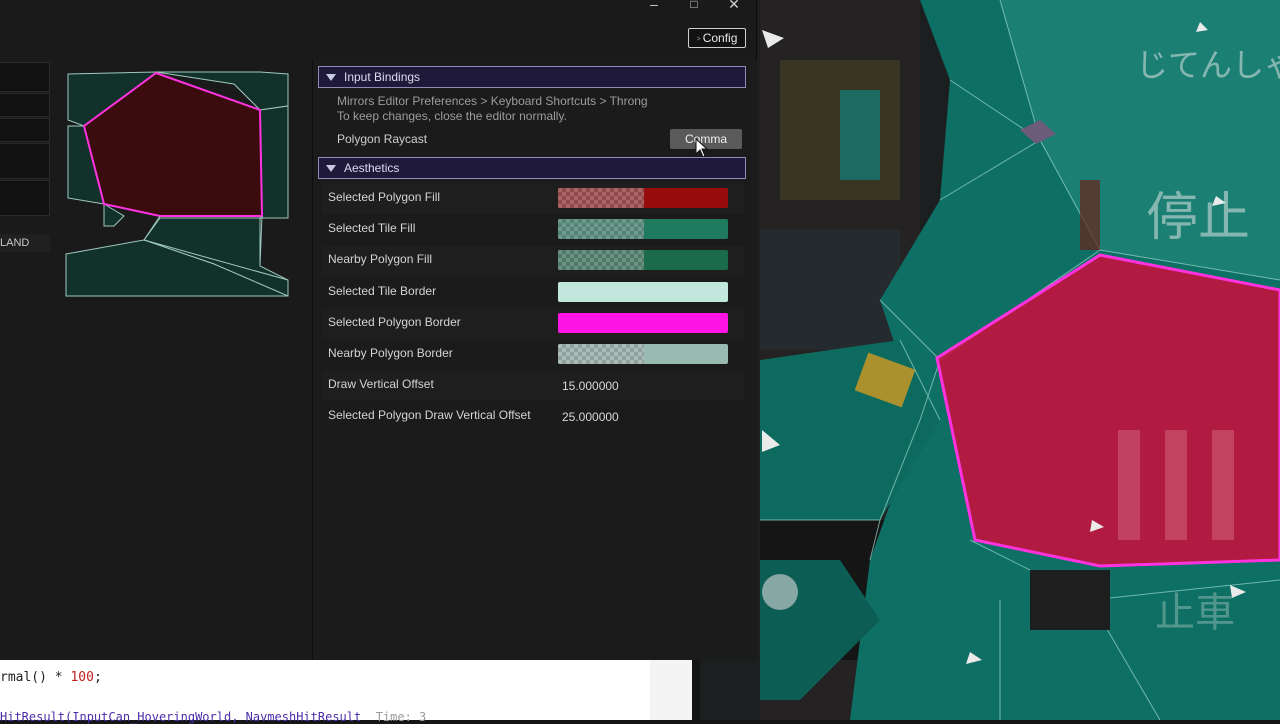 Image resolution: width=1280 pixels, height=724 pixels. Describe the element at coordinates (390, 353) in the screenshot. I see `property-label: Nearby Polygon Border` at that location.